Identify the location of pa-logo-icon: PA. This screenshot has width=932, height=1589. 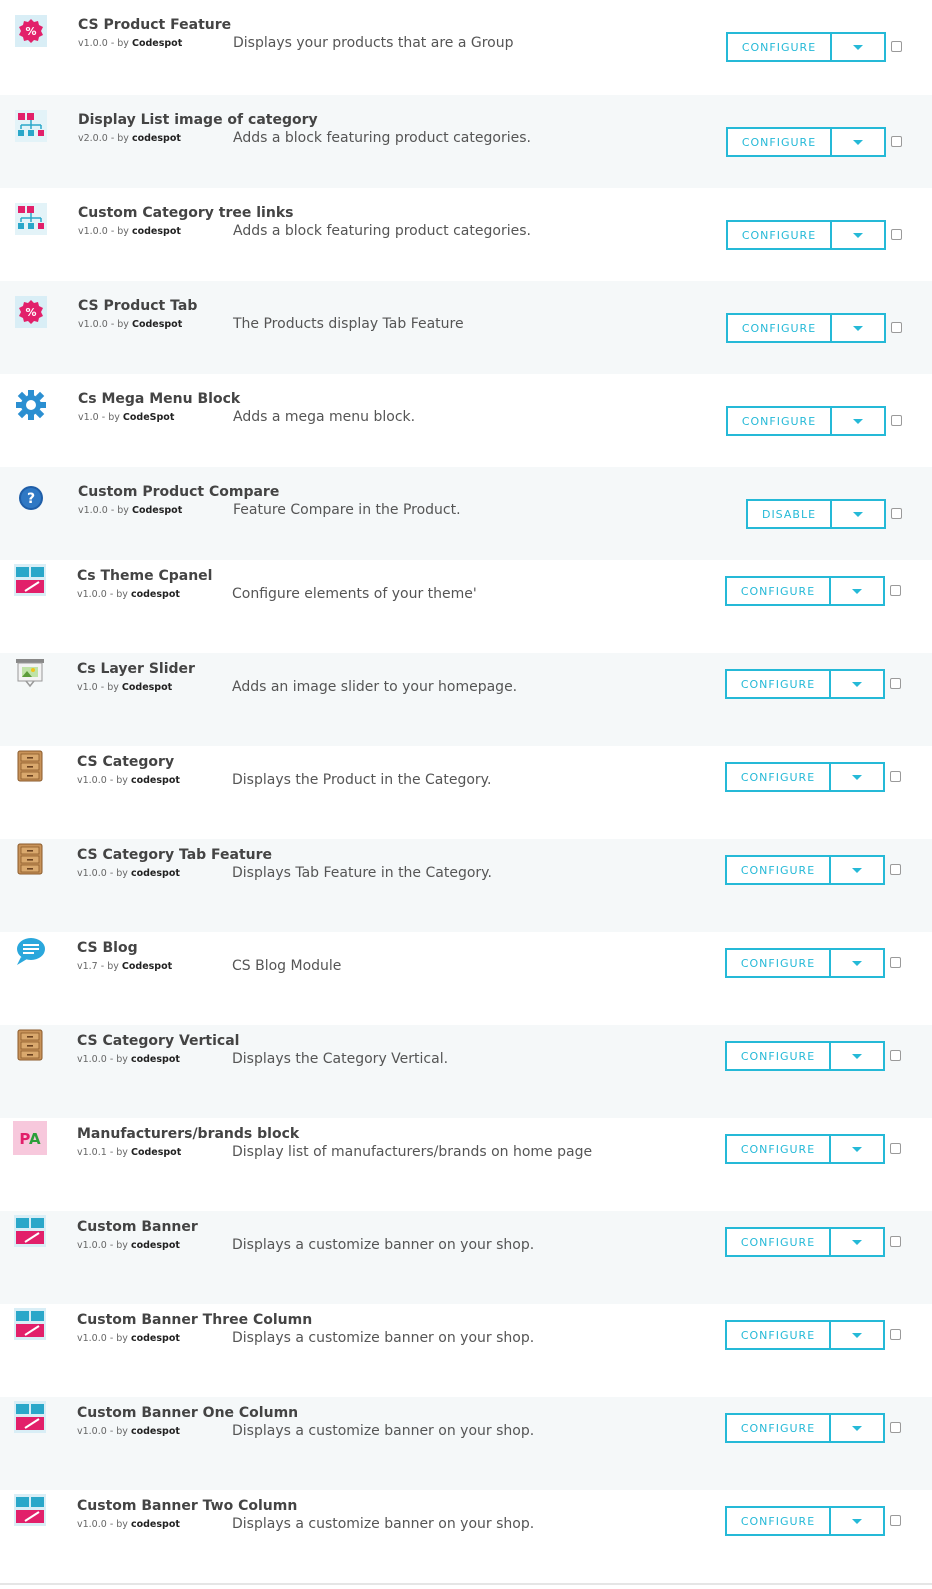
(30, 1138).